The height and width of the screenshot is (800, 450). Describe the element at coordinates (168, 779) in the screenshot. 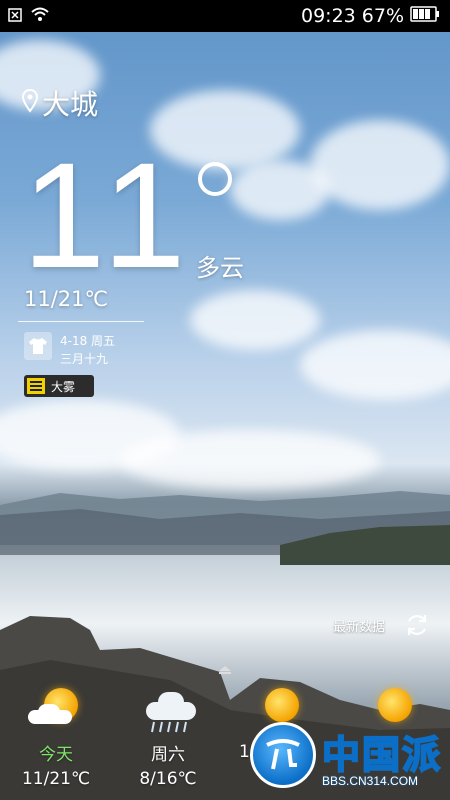

I see `forecast-temp-range: 8/16℃` at that location.